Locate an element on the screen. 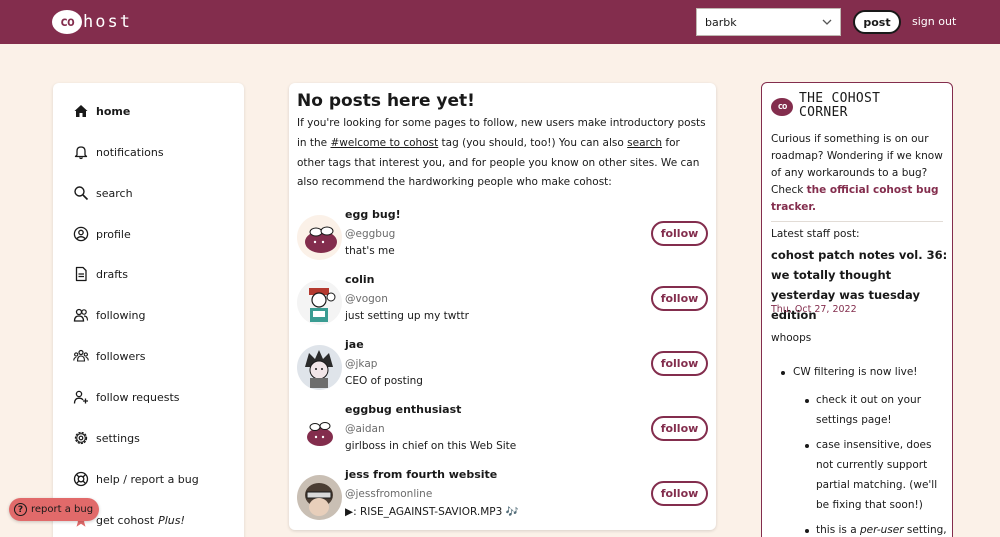 Image resolution: width=1000 pixels, height=537 pixels. sidebar-item-search: search is located at coordinates (103, 193).